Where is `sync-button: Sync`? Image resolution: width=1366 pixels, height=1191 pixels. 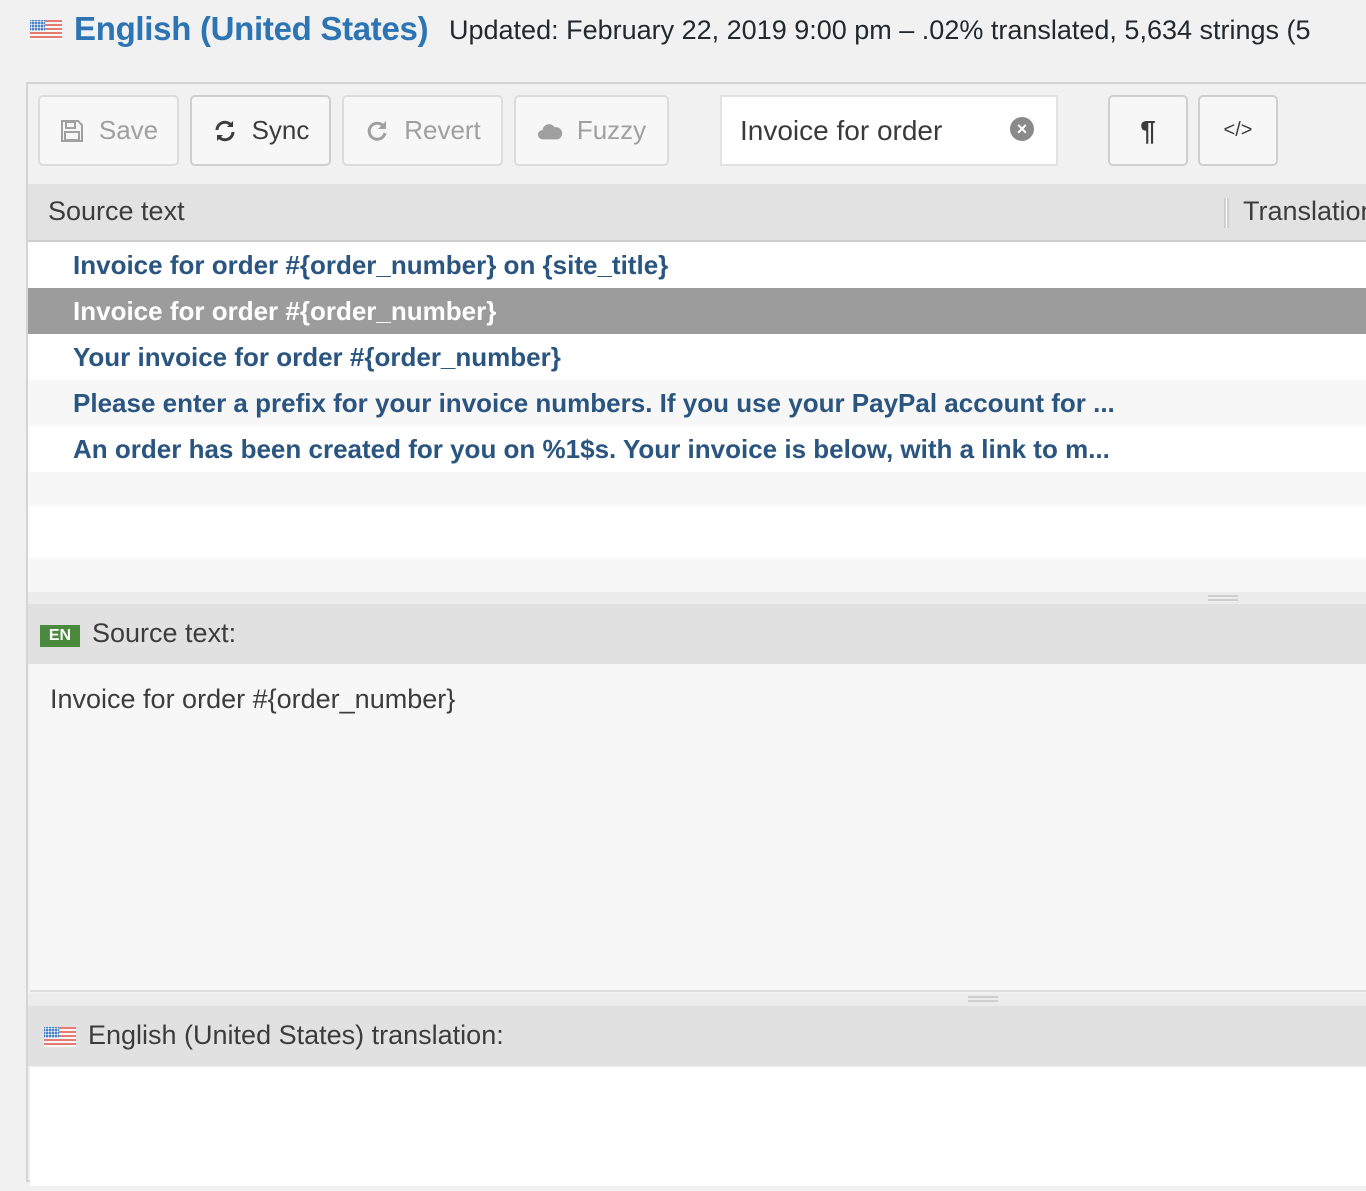 sync-button: Sync is located at coordinates (260, 130).